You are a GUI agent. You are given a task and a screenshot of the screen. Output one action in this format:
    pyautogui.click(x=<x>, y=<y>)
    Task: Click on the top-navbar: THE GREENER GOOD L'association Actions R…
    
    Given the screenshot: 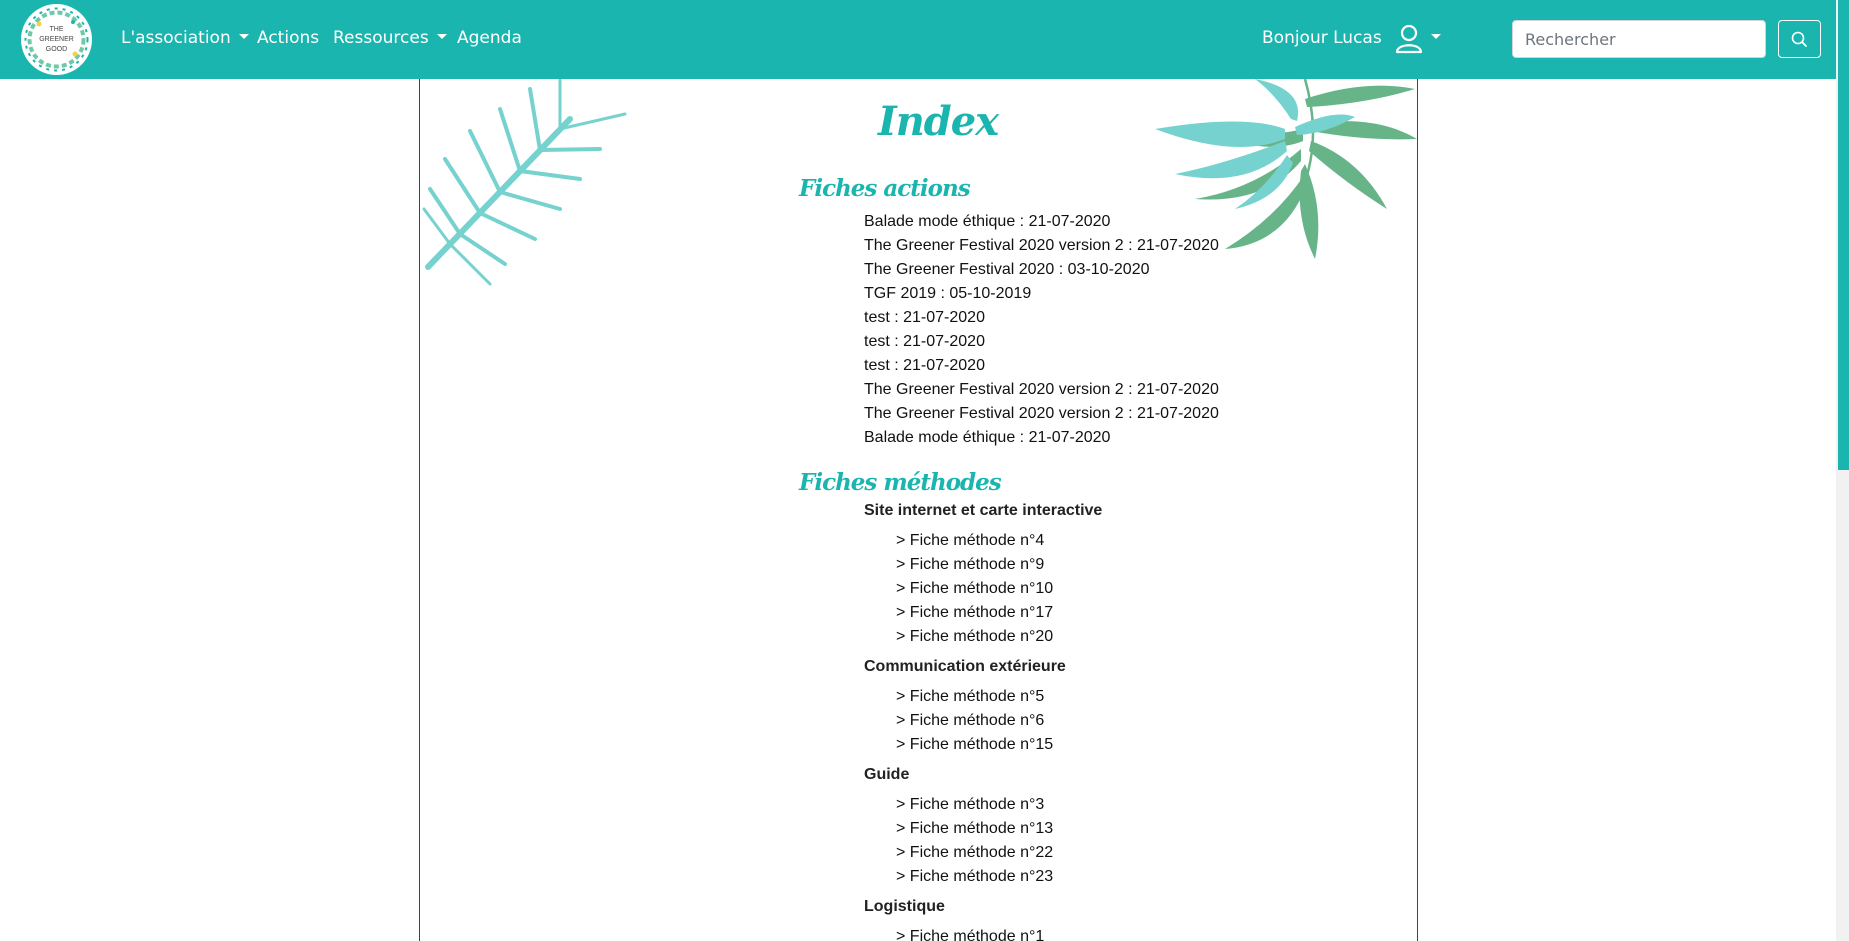 What is the action you would take?
    pyautogui.click(x=924, y=39)
    